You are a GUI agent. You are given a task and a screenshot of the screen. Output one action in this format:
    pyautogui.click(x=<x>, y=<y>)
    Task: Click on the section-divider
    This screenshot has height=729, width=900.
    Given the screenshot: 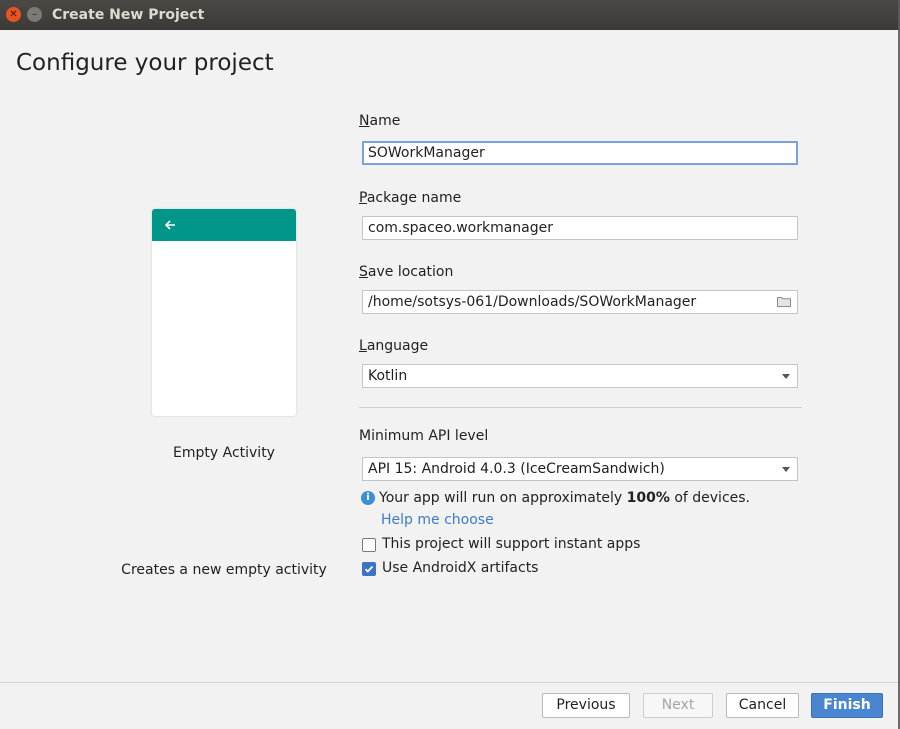 What is the action you would take?
    pyautogui.click(x=580, y=407)
    